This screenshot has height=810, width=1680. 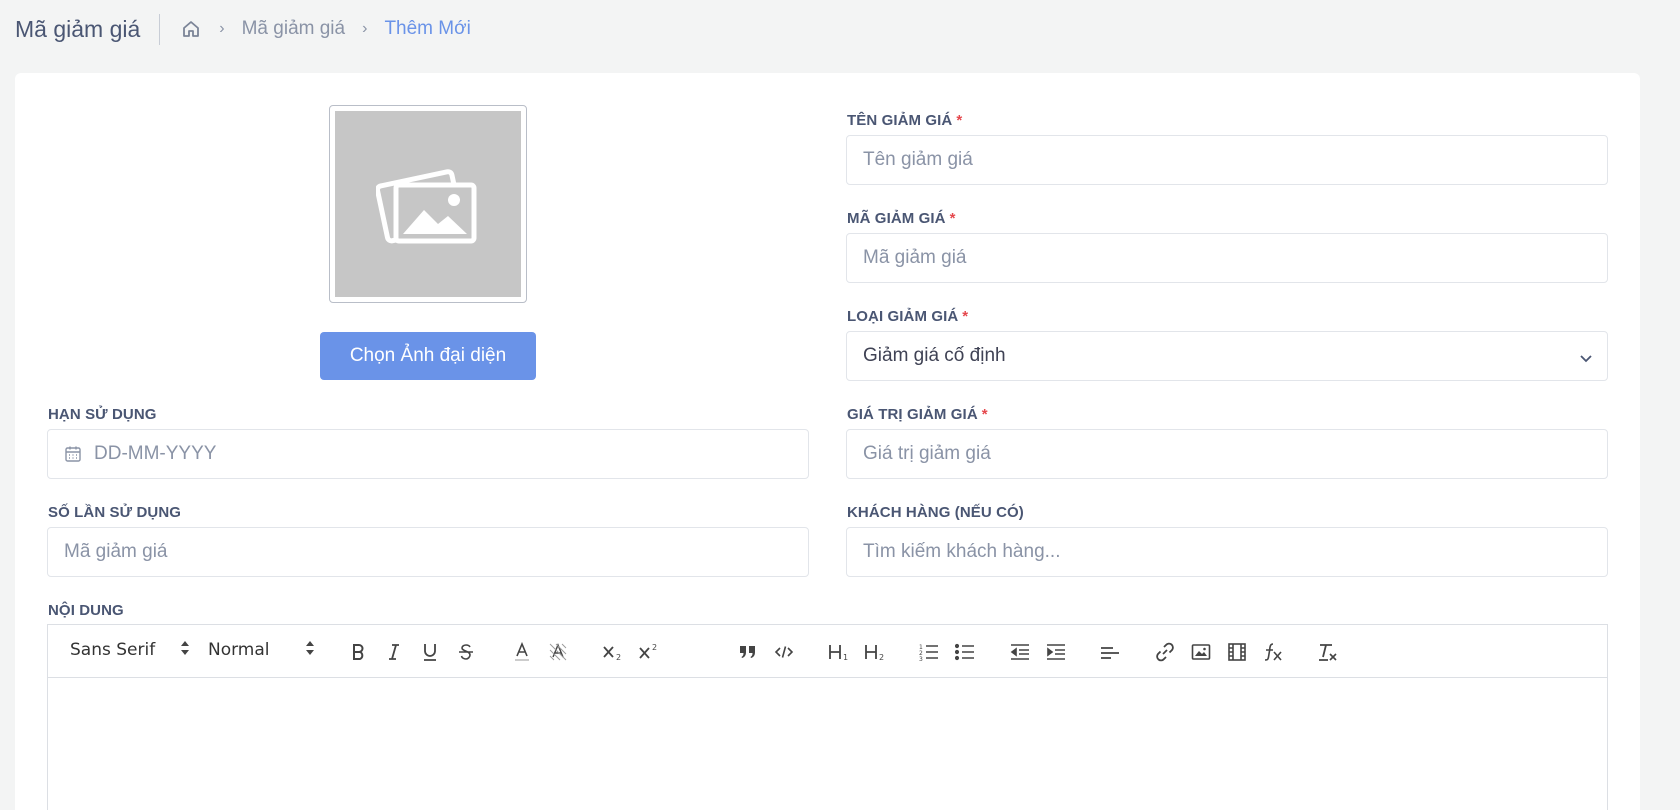 I want to click on code-input, so click(x=1235, y=258).